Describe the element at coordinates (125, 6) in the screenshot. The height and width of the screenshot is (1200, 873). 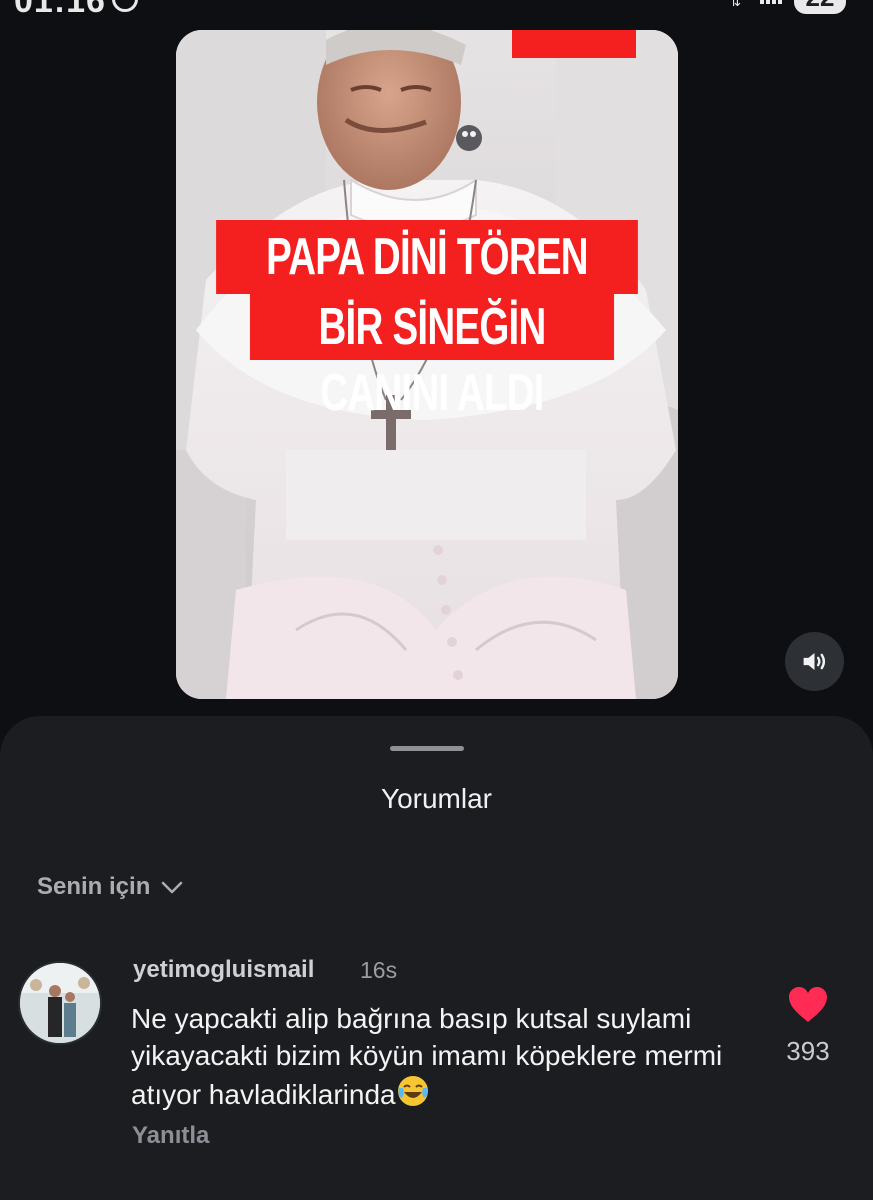
I see `whatsapp-icon` at that location.